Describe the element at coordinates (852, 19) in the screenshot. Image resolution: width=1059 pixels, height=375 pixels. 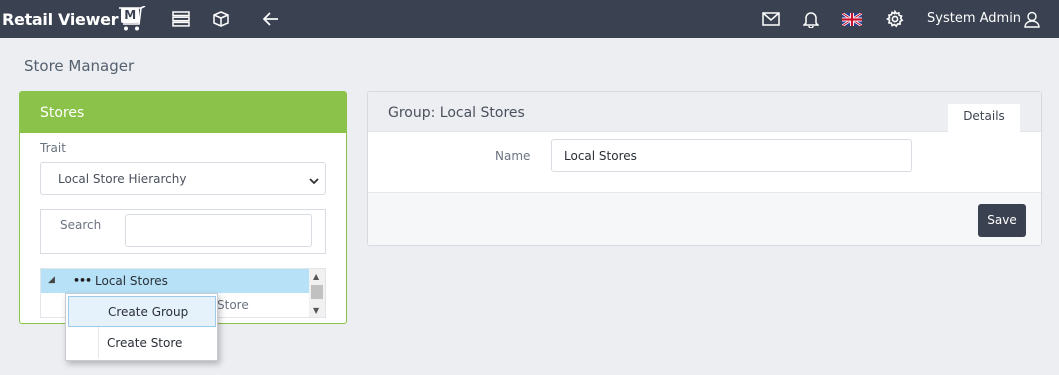
I see `uk-flag-icon` at that location.